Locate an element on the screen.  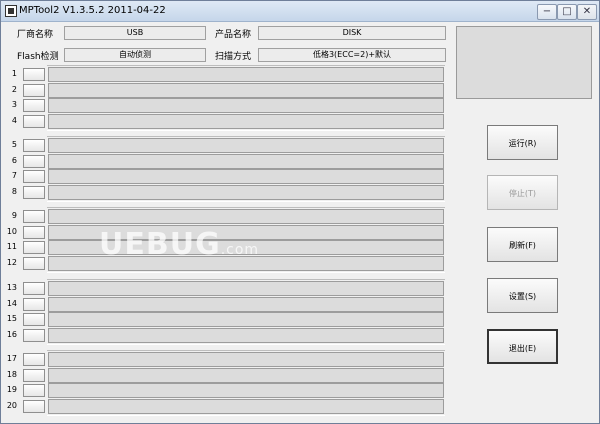
scan-mode-field: 低格3(ECC=2)+默认 is located at coordinates (352, 55).